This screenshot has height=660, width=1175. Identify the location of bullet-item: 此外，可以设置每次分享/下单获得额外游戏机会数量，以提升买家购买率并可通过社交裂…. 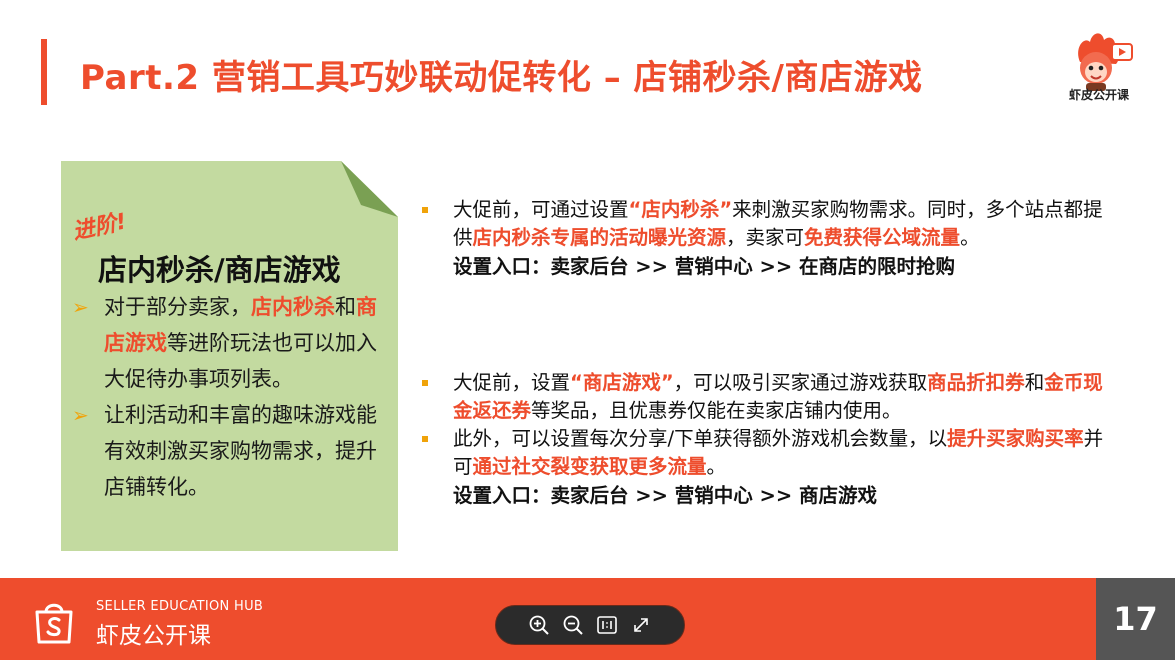
(765, 453).